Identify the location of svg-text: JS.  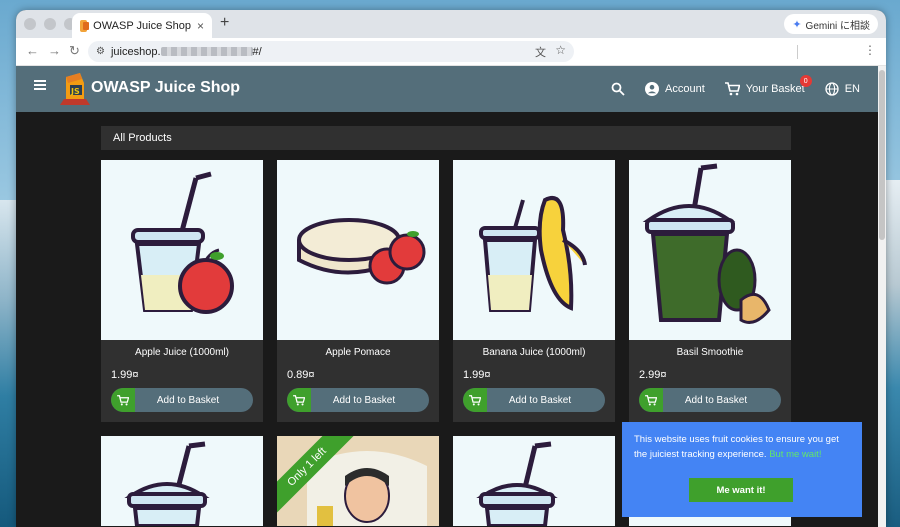
(75, 91).